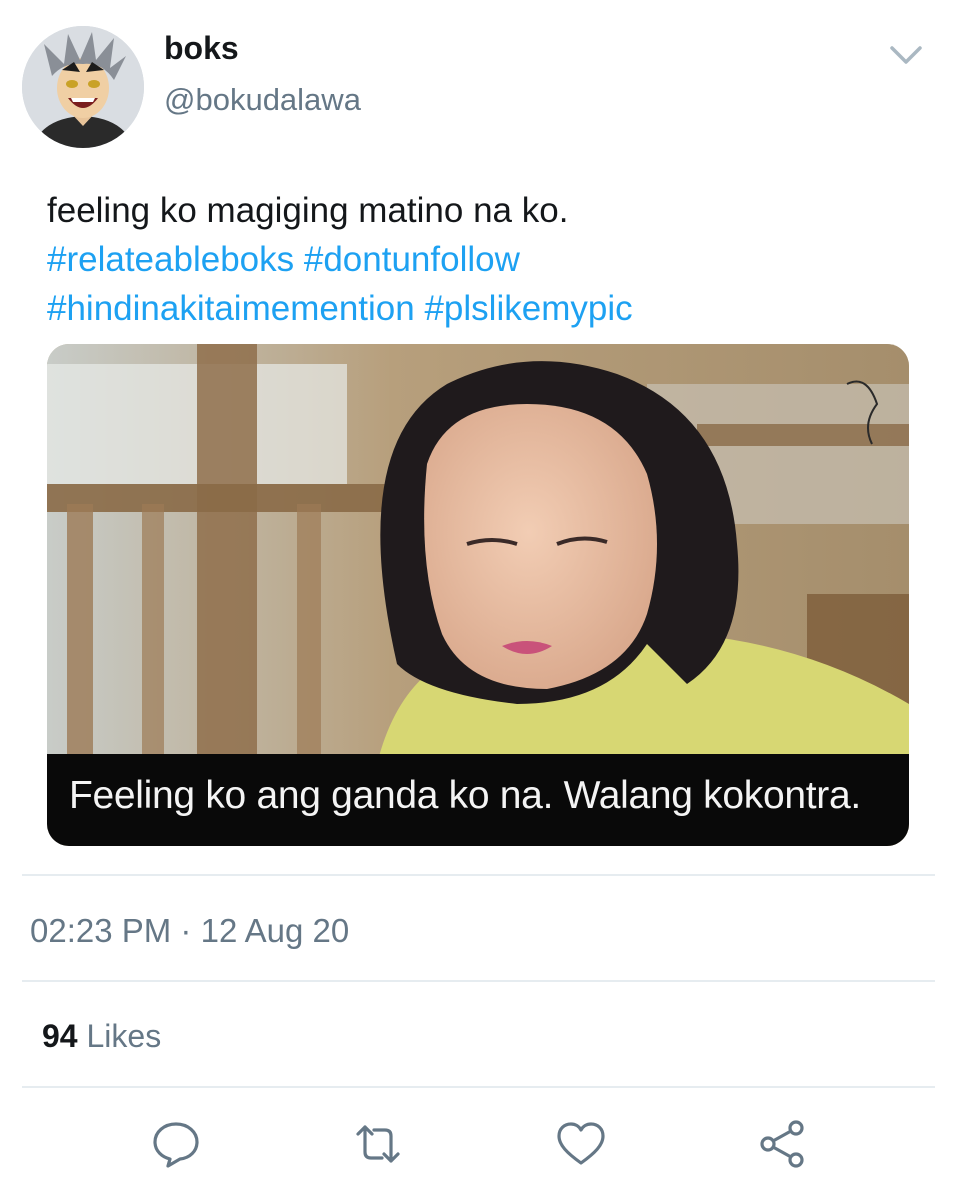 The height and width of the screenshot is (1200, 958). Describe the element at coordinates (906, 54) in the screenshot. I see `chevron-down-icon` at that location.